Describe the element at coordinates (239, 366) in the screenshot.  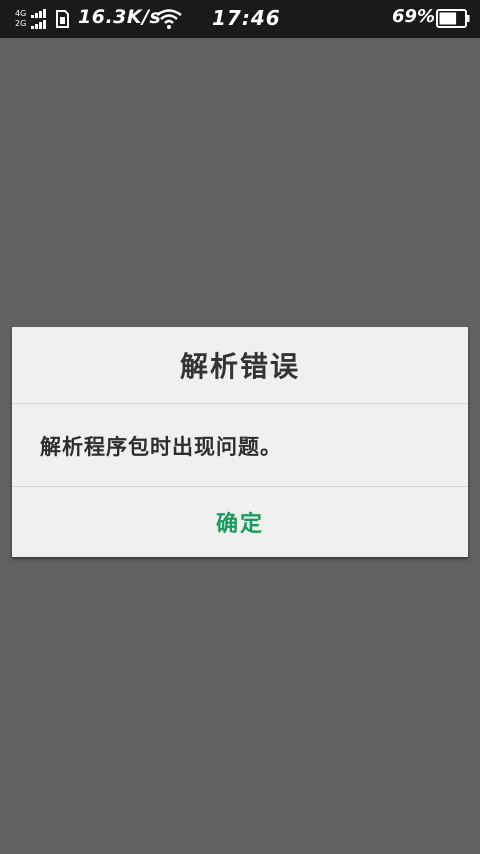
I see `dialog-title: 解析错误` at that location.